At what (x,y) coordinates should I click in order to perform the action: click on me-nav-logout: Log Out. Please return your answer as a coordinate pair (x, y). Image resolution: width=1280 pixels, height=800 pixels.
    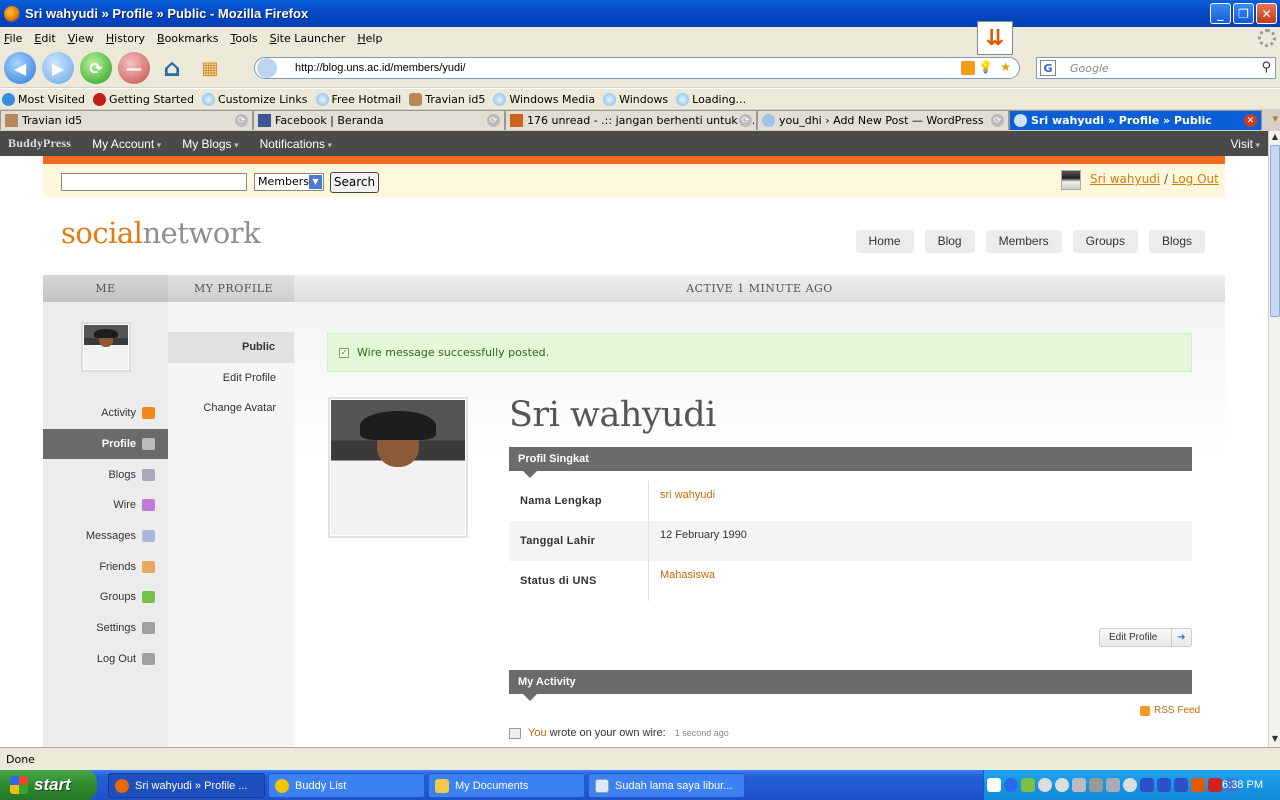
    Looking at the image, I should click on (105, 659).